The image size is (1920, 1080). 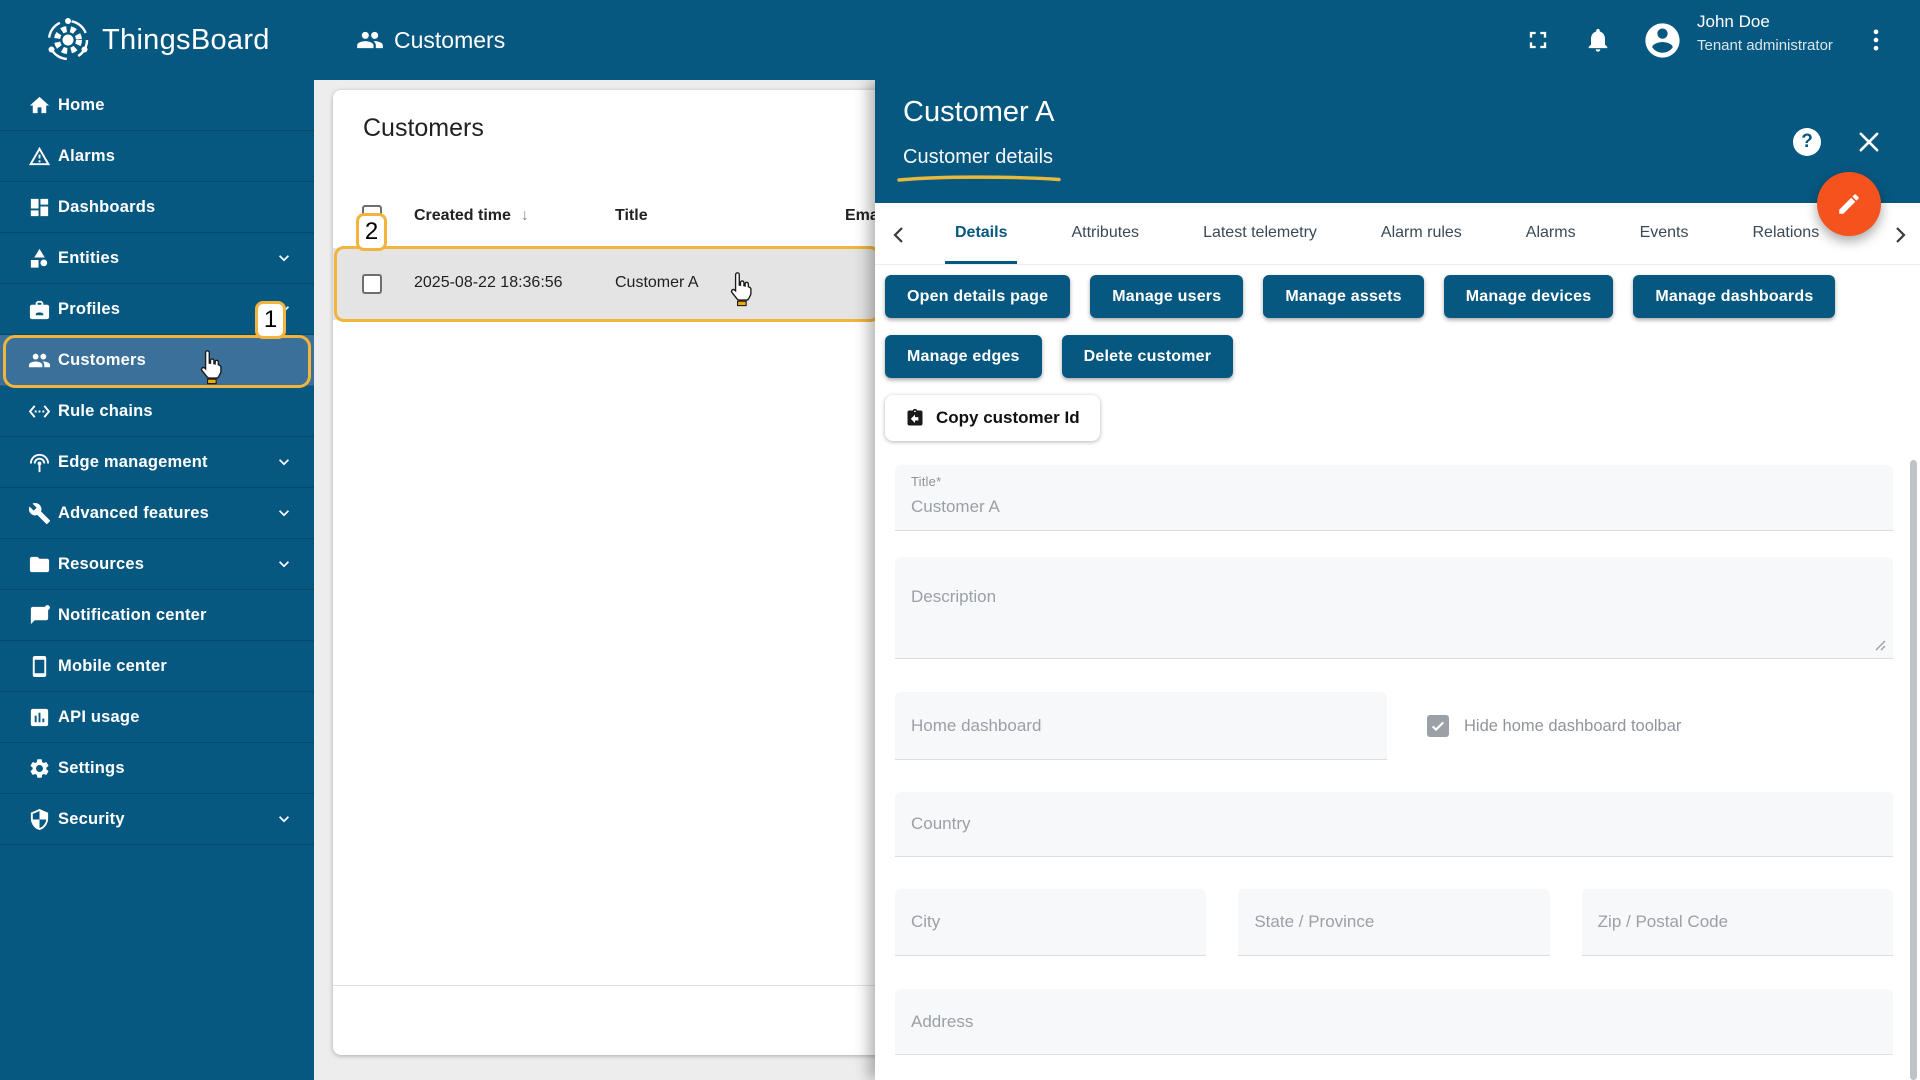 I want to click on annotation-underline, so click(x=979, y=178).